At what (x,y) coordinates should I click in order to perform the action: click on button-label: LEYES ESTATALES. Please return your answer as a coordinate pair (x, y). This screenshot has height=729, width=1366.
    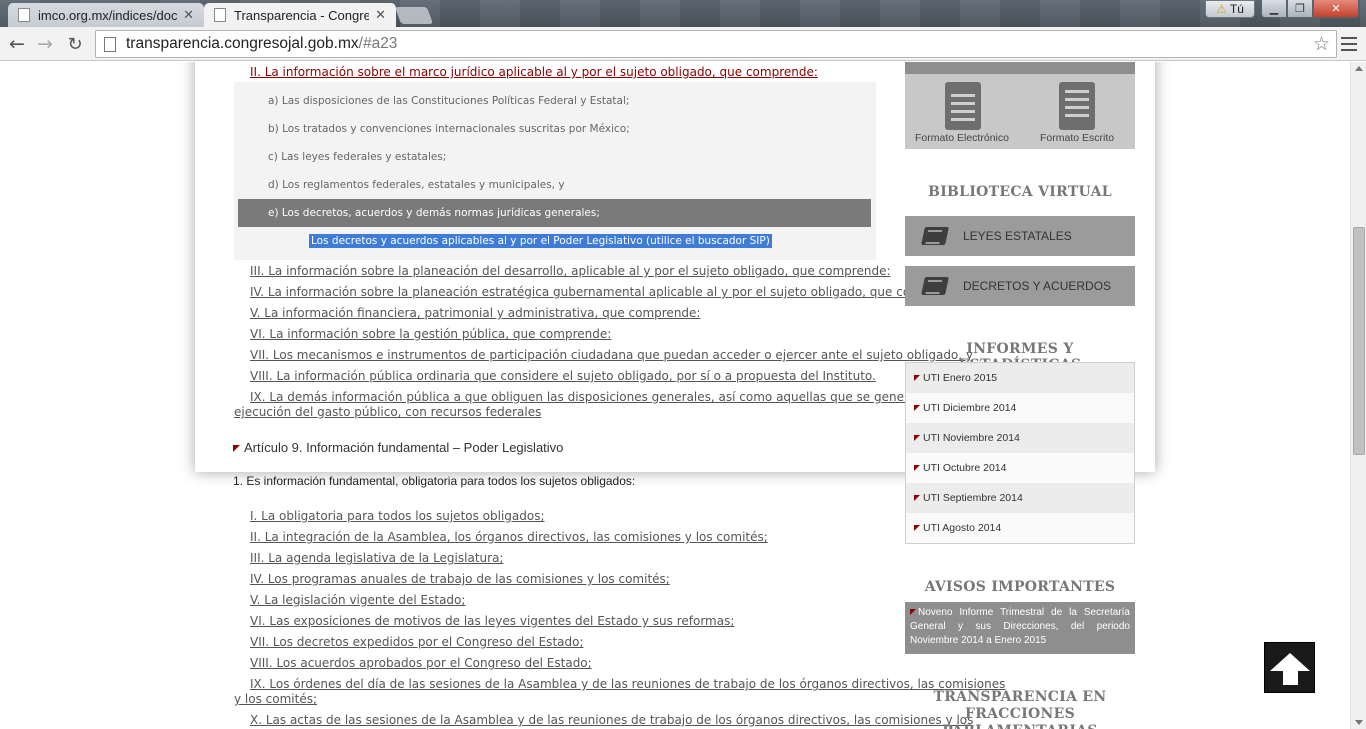
    Looking at the image, I should click on (1017, 236).